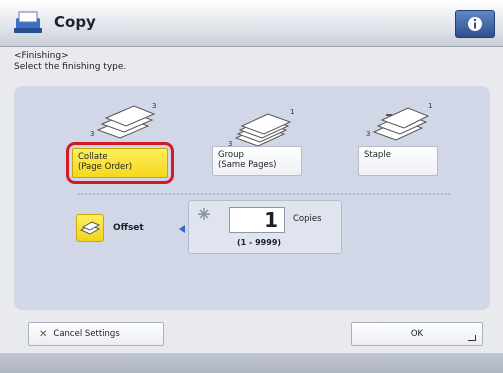 Image resolution: width=503 pixels, height=373 pixels. Describe the element at coordinates (377, 155) in the screenshot. I see `staple-label: Staple` at that location.